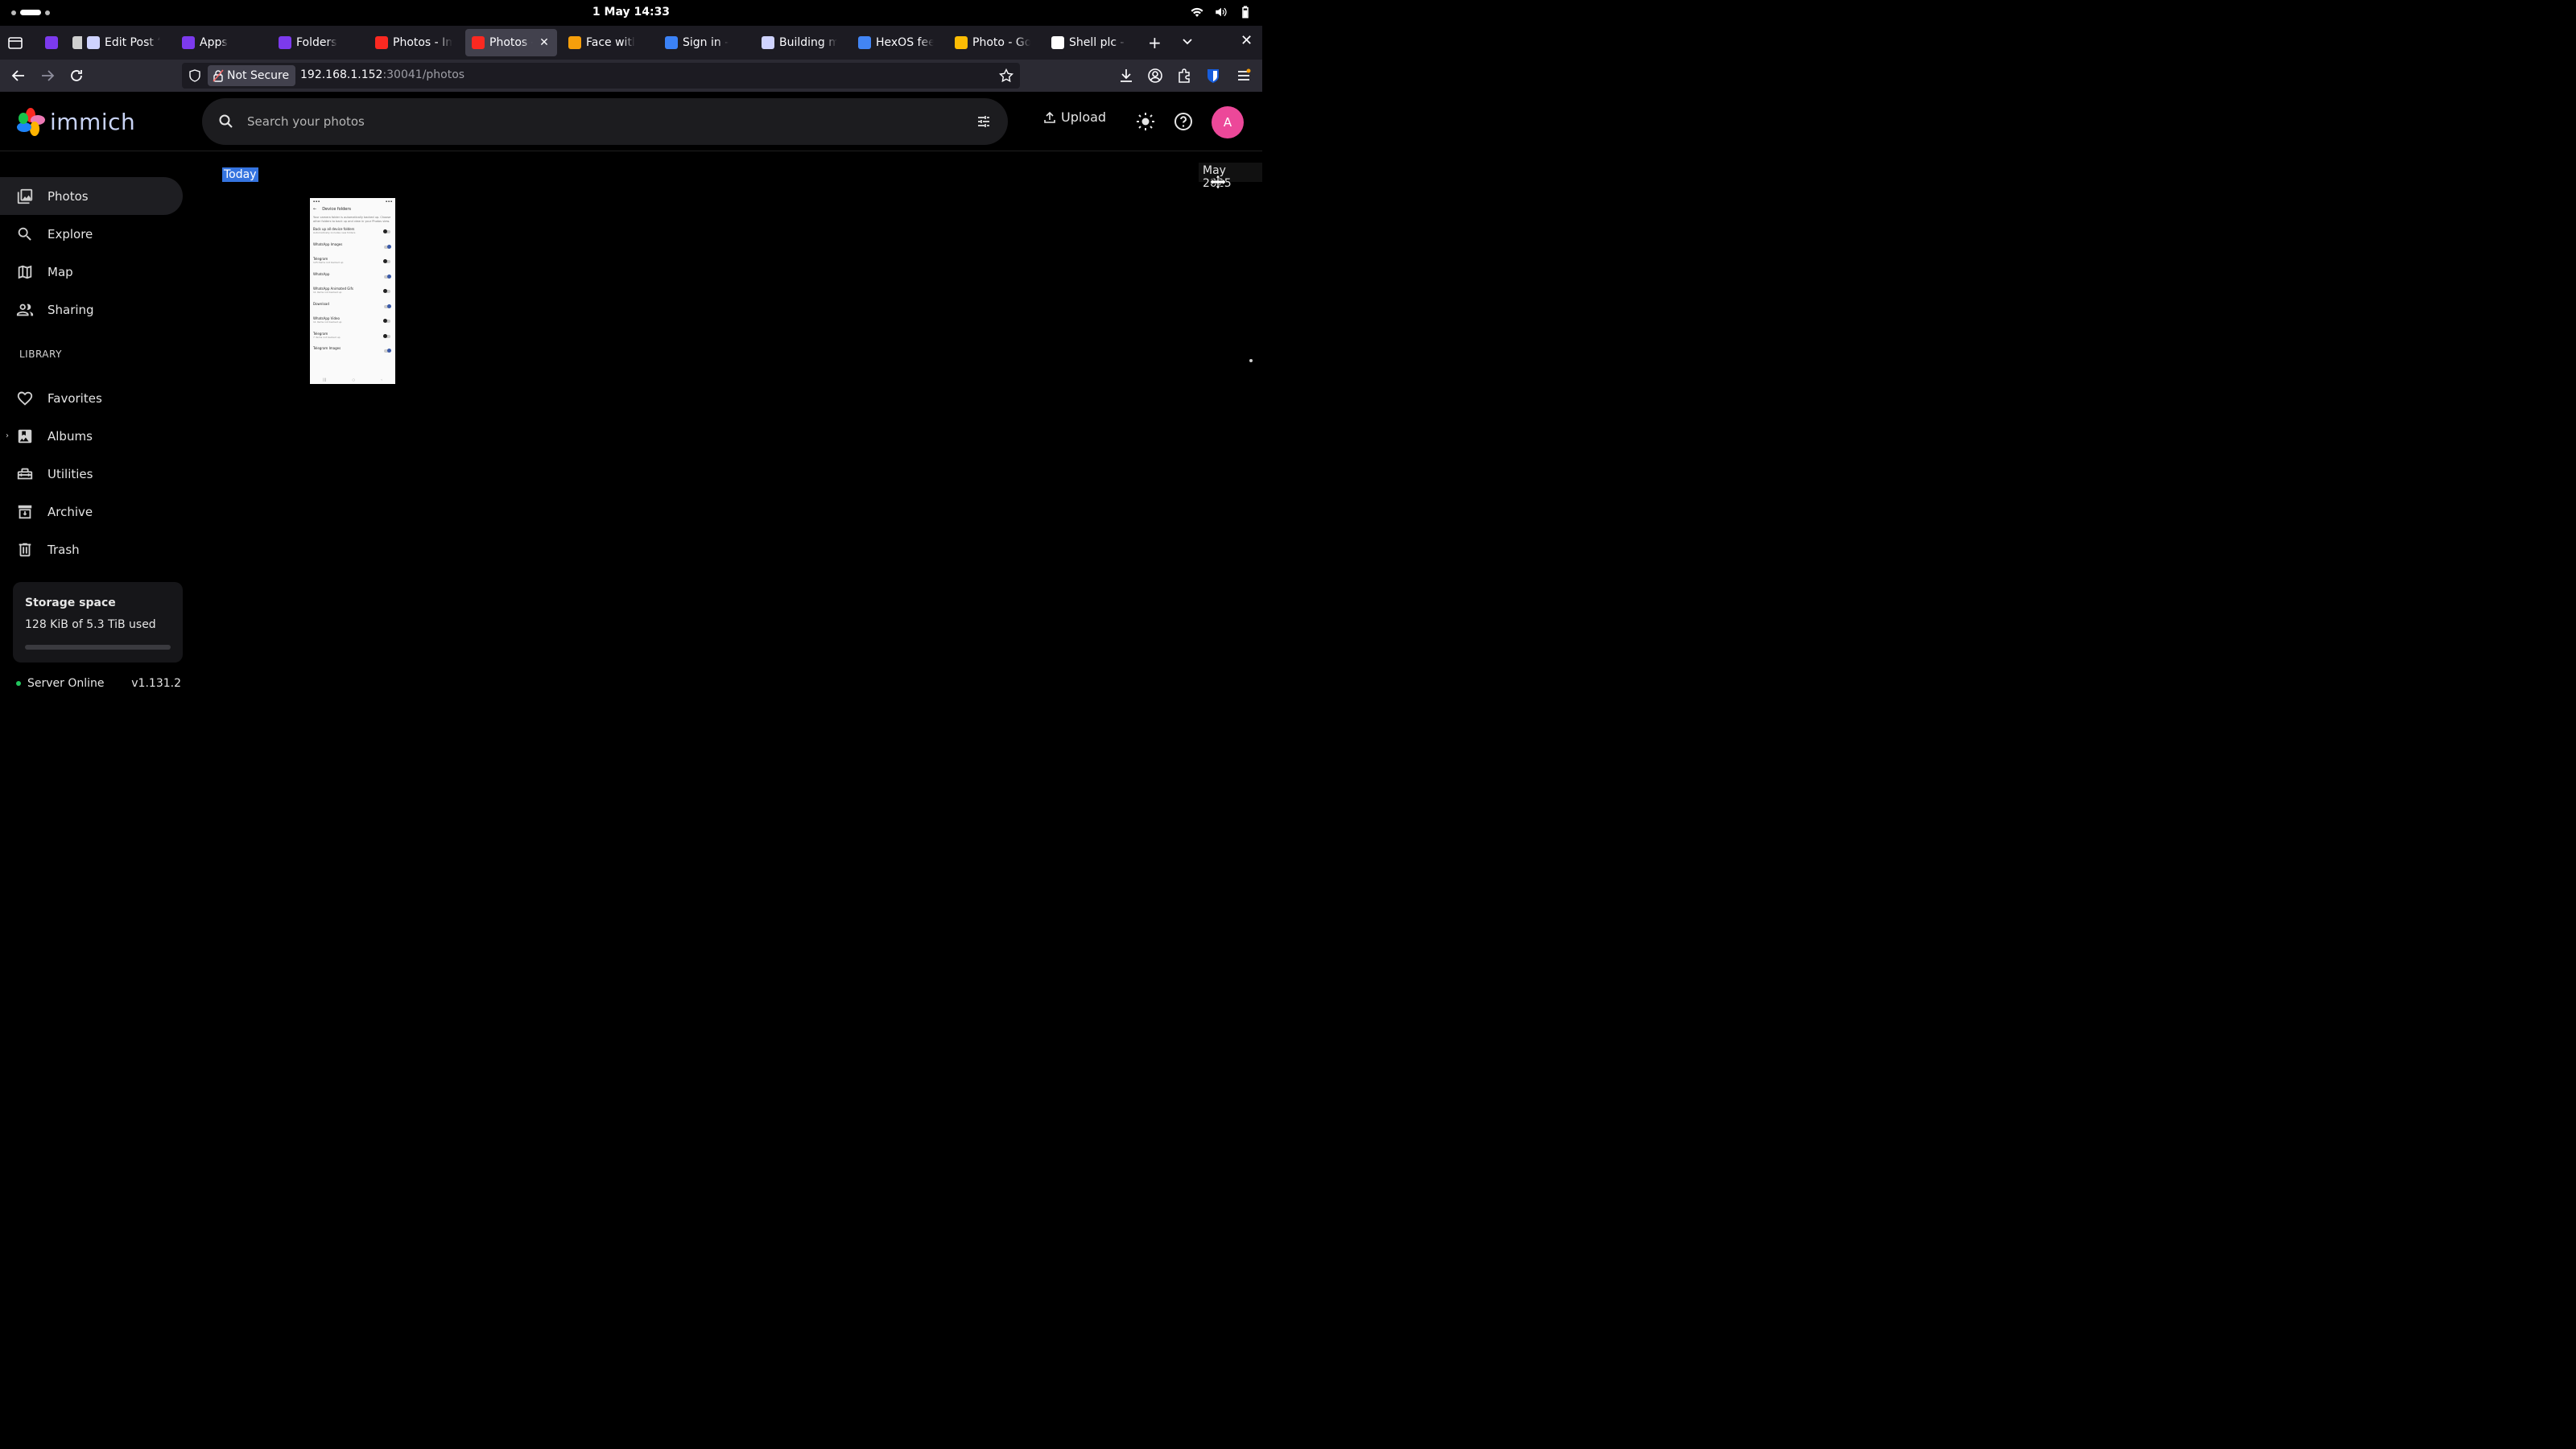 This screenshot has width=2576, height=1449. Describe the element at coordinates (90, 624) in the screenshot. I see `storage-used-text: 128 KiB of 5.3 TiB used` at that location.